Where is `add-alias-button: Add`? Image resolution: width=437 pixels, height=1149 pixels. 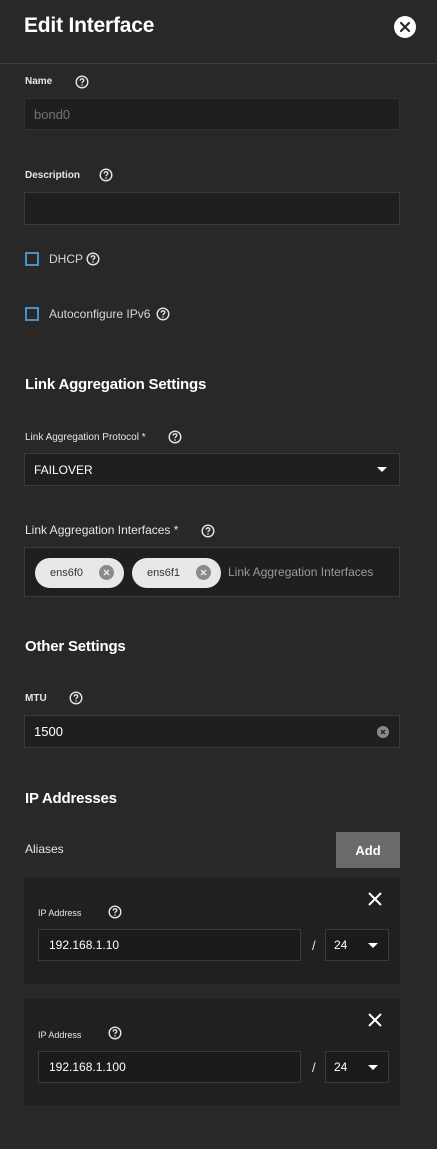 add-alias-button: Add is located at coordinates (368, 850).